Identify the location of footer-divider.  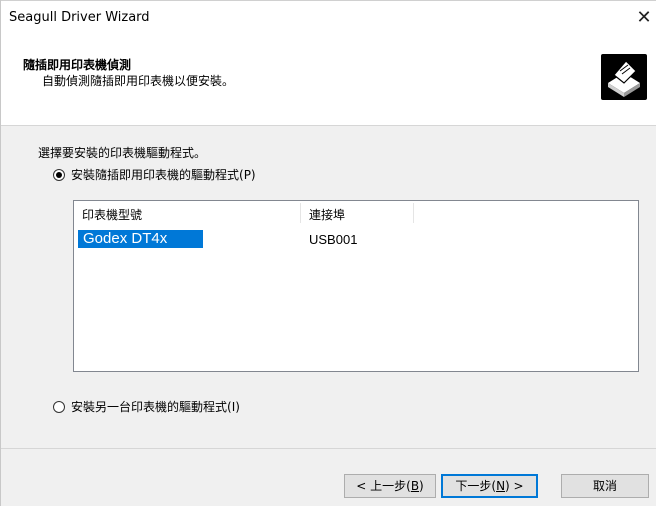
(328, 448).